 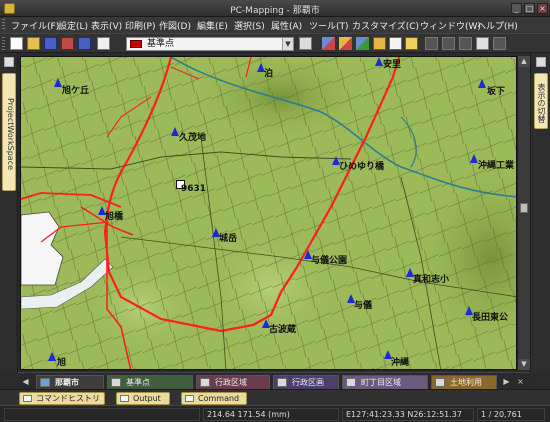 What do you see at coordinates (161, 44) in the screenshot?
I see `layer-select-value: 基準点` at bounding box center [161, 44].